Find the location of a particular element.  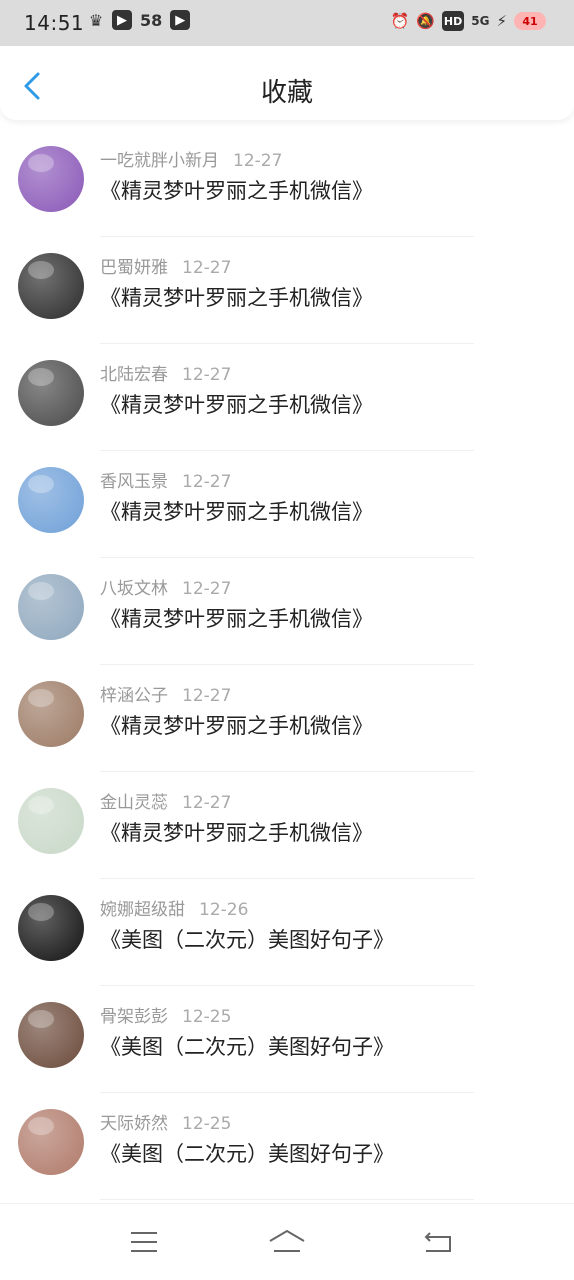

home-icon is located at coordinates (287, 1240).